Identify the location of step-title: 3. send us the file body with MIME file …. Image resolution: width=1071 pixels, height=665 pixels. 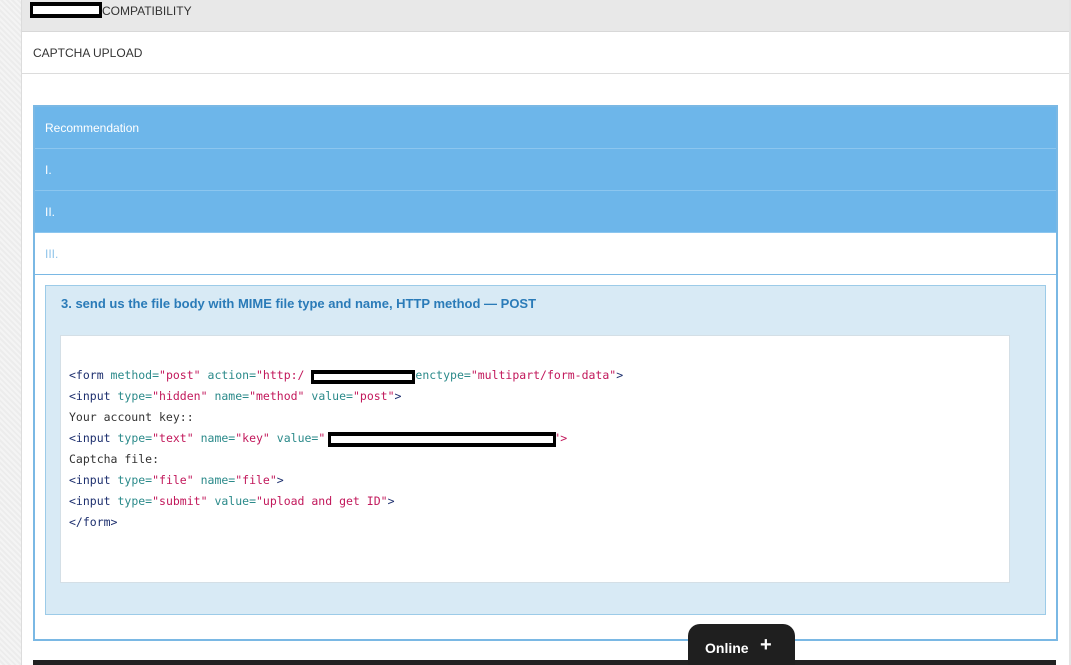
(299, 303).